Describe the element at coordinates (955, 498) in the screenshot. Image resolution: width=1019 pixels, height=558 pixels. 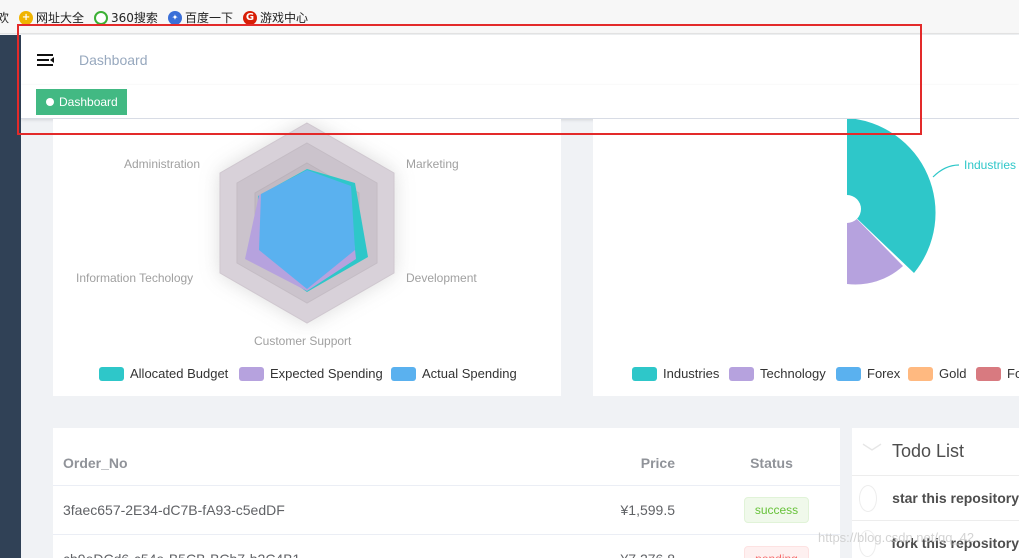
I see `todo-text: star this repository` at that location.